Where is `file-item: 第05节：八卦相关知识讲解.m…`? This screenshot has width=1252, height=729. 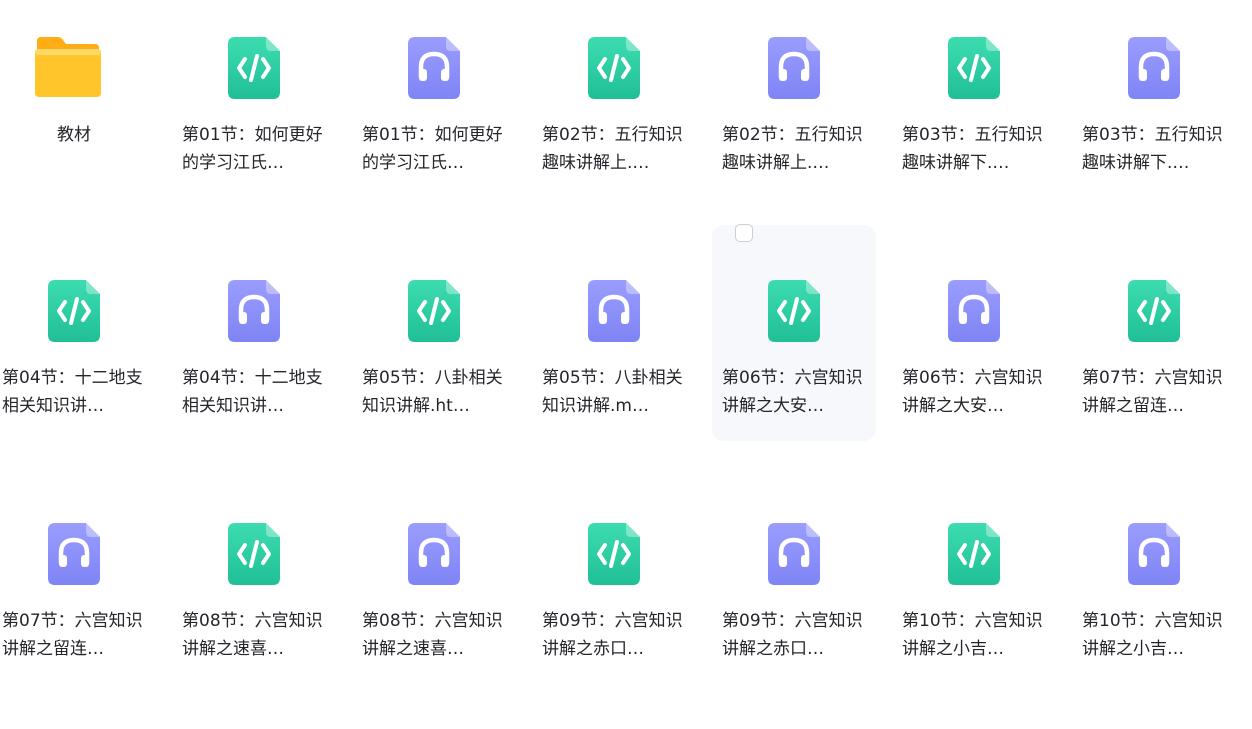
file-item: 第05节：八卦相关知识讲解.m… is located at coordinates (614, 364).